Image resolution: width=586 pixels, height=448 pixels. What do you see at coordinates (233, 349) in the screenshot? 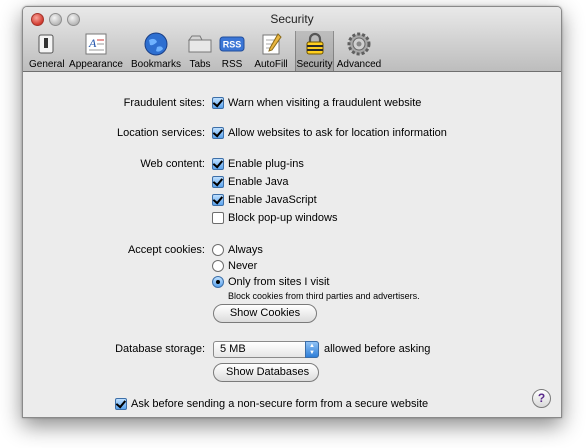
I see `database-storage-value: 5 MB` at bounding box center [233, 349].